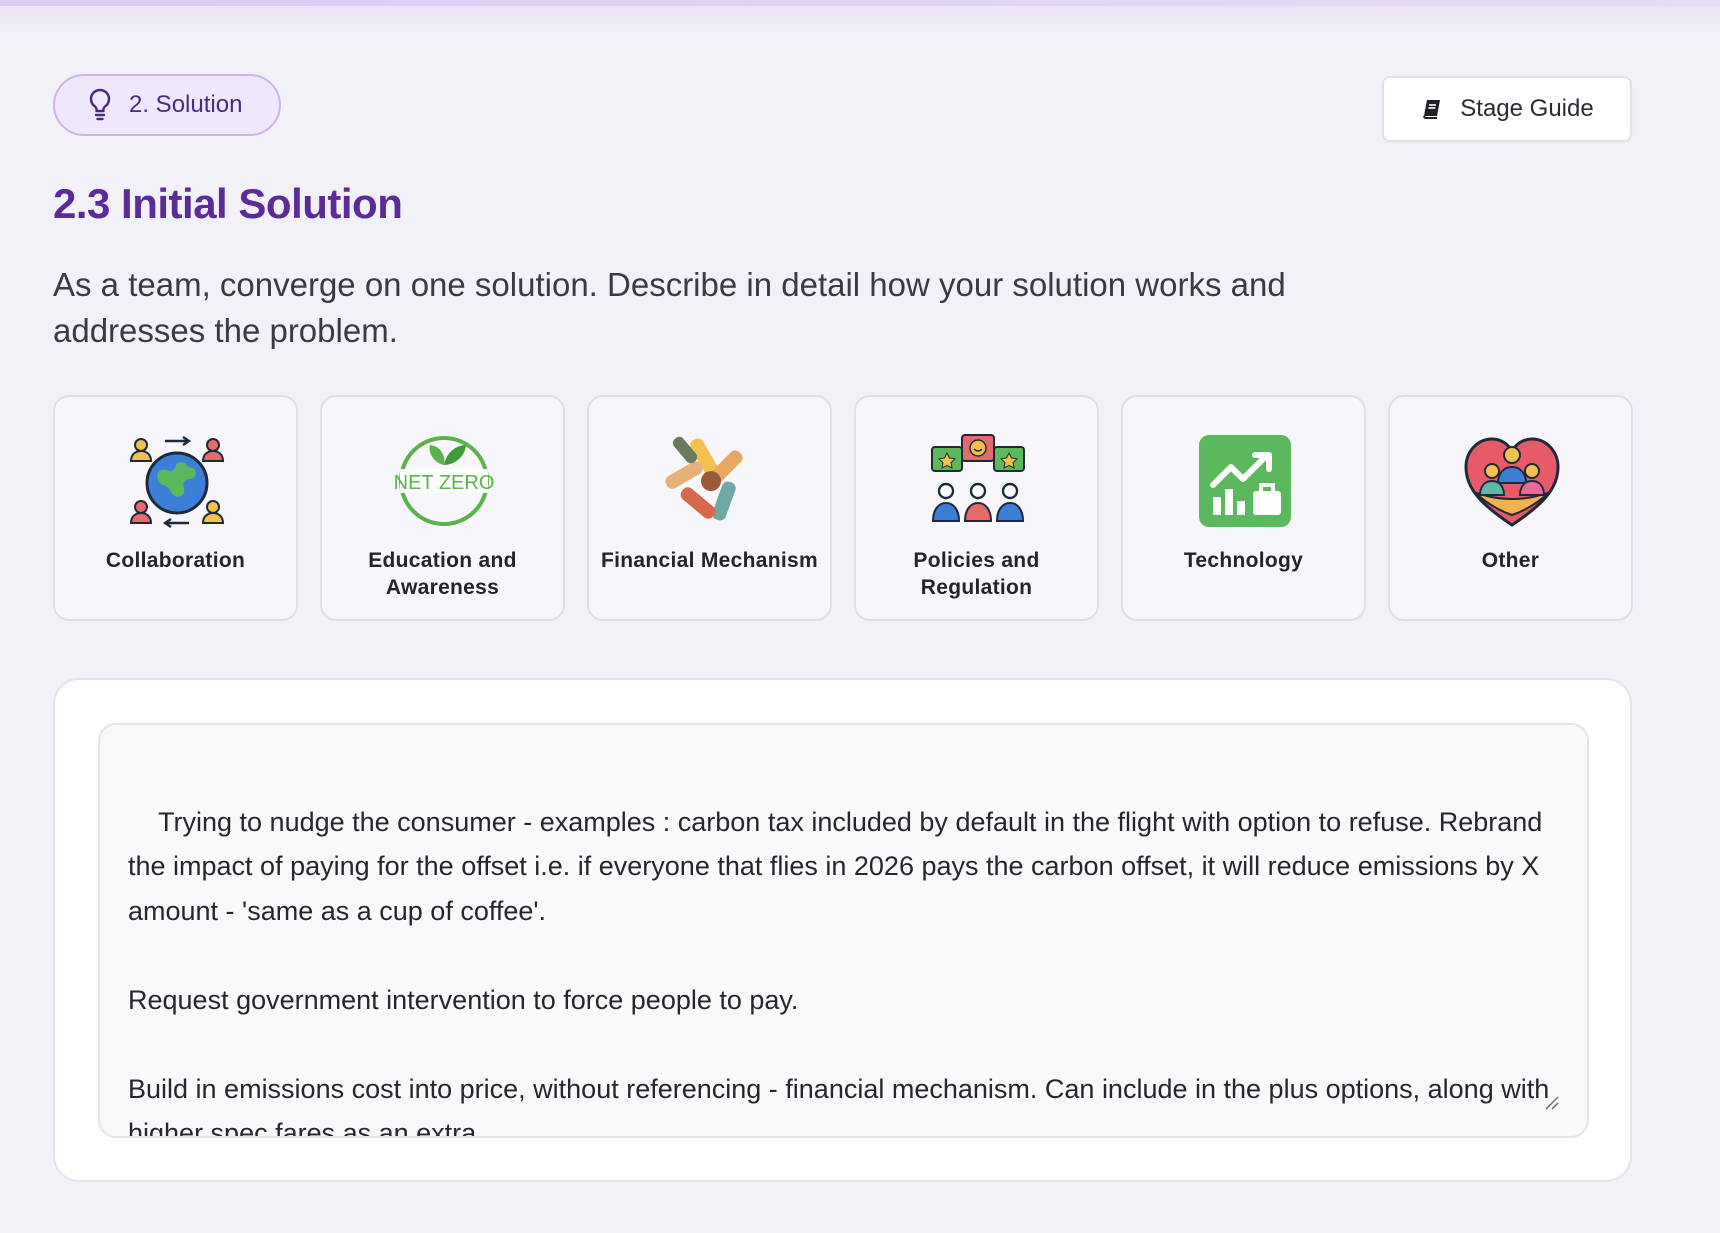 The height and width of the screenshot is (1233, 1720). What do you see at coordinates (177, 482) in the screenshot?
I see `globe-people-icon` at bounding box center [177, 482].